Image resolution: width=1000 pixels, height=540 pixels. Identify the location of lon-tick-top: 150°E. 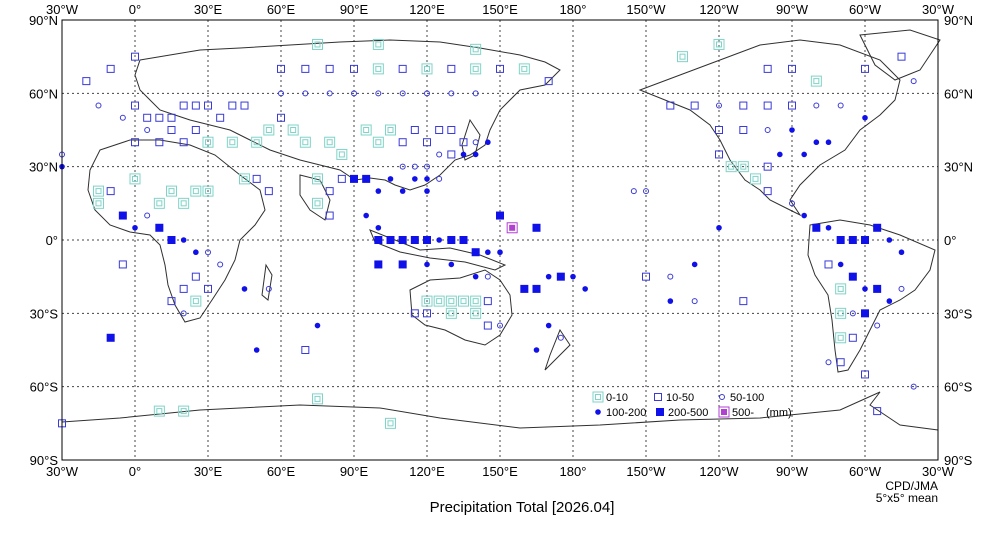
(500, 9).